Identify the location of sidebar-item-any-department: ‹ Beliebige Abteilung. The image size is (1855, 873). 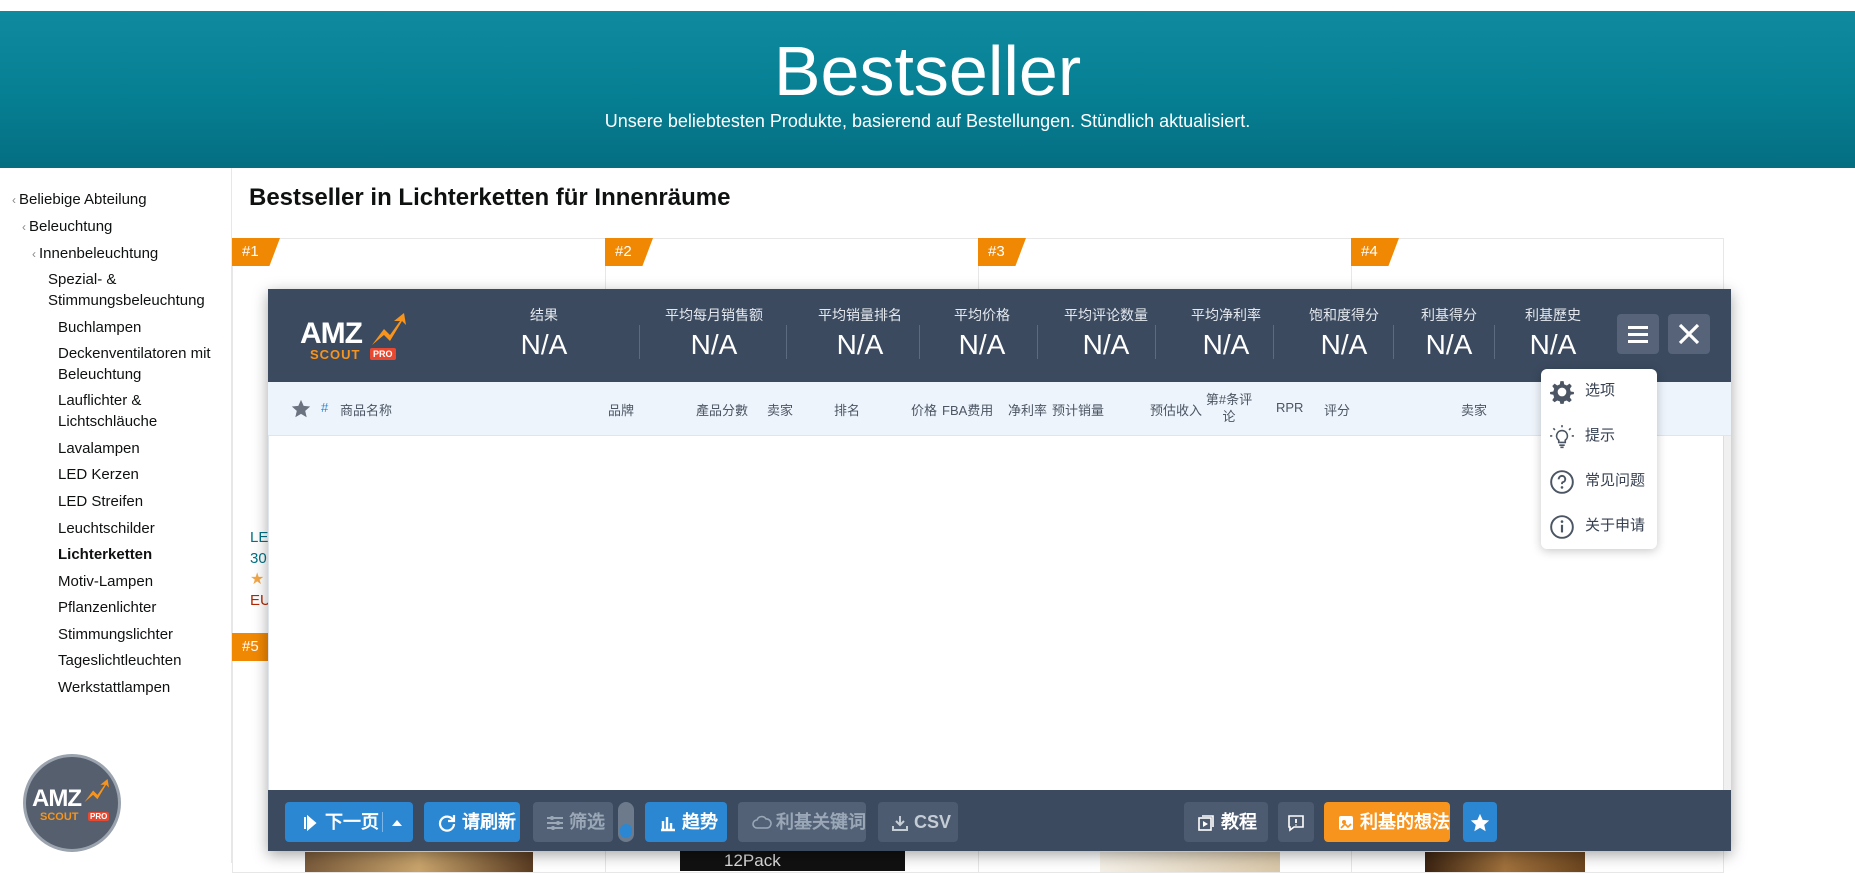
(79, 200).